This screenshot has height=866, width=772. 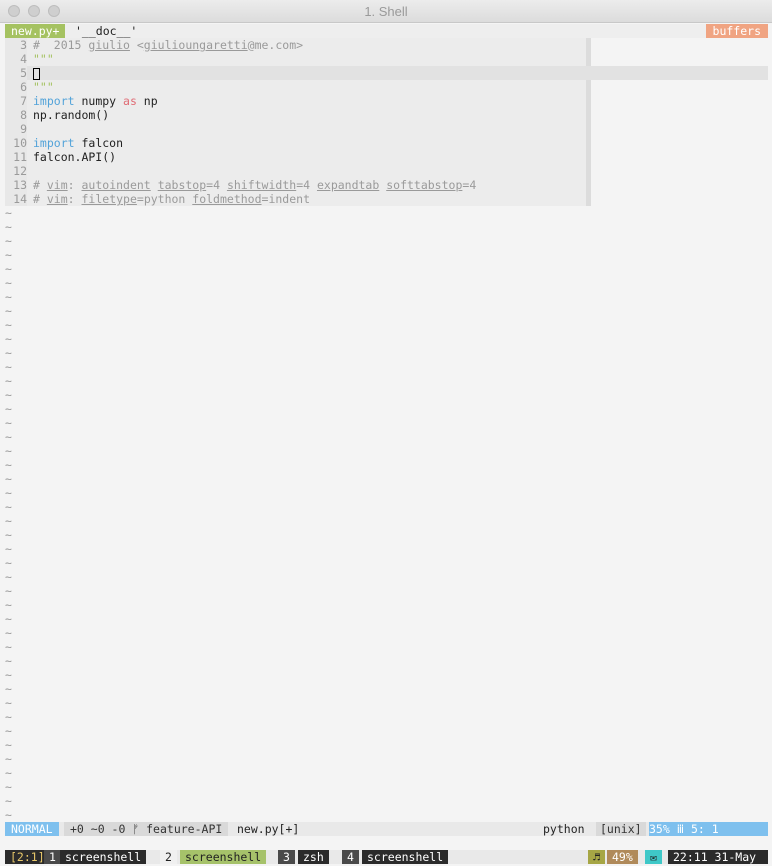 What do you see at coordinates (295, 157) in the screenshot?
I see `code-line: 11 falcon.API()` at bounding box center [295, 157].